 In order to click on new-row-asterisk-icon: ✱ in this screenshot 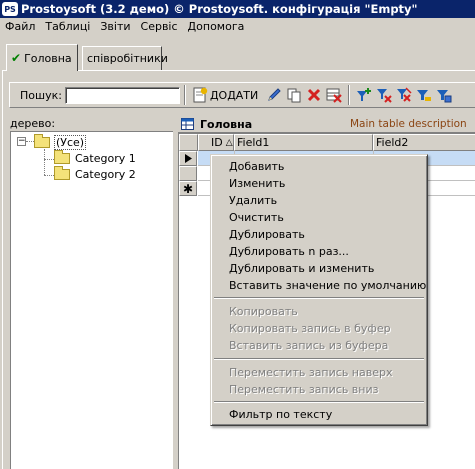, I will do `click(188, 188)`.